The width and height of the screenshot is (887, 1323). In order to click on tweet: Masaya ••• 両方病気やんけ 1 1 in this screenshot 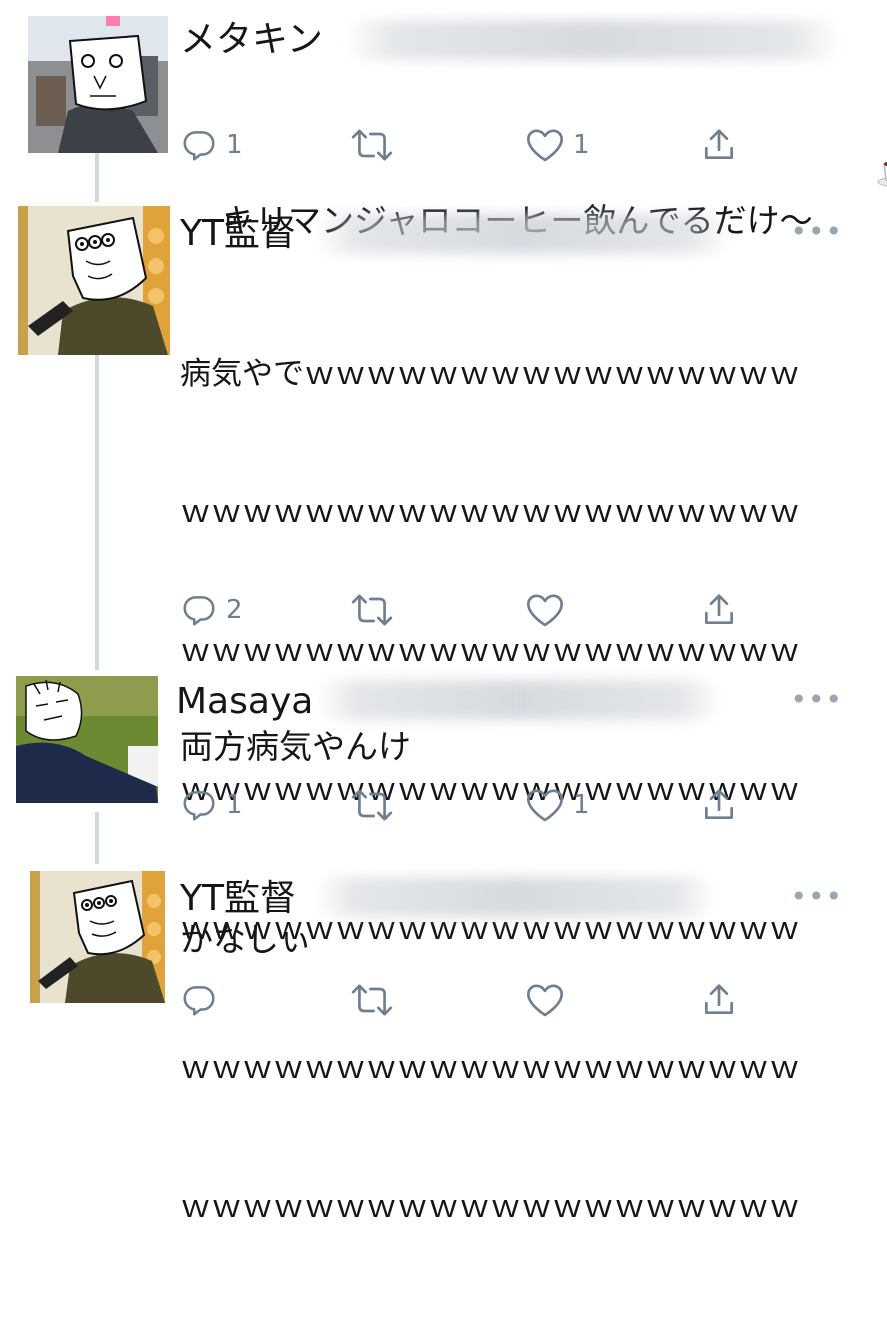, I will do `click(443, 755)`.